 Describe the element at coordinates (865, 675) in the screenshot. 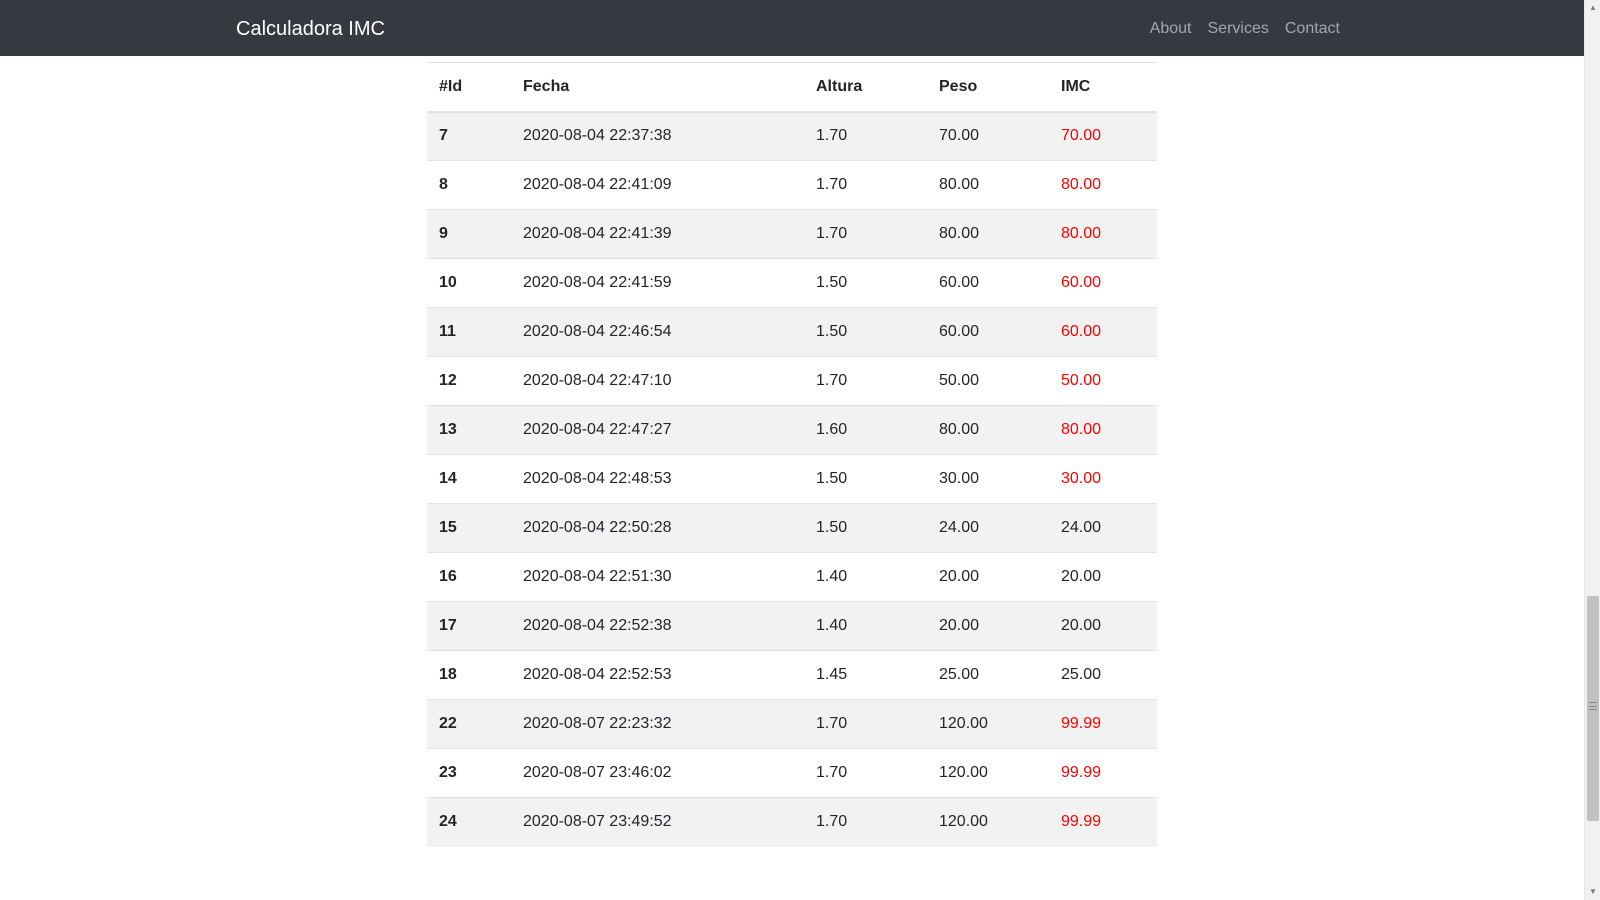

I see `cell-altura: 1.45` at that location.